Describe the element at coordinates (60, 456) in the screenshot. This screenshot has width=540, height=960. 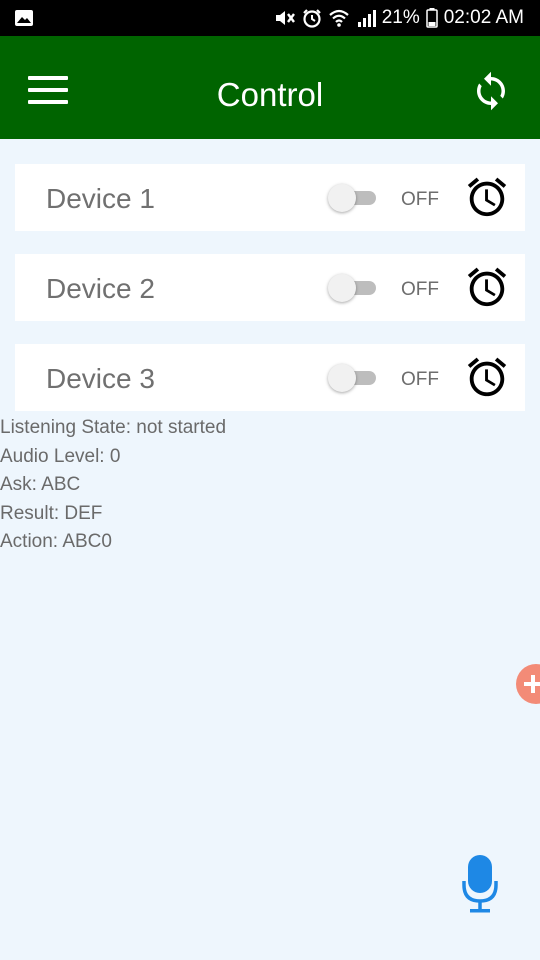
I see `audio-level: Audio Level: 0` at that location.